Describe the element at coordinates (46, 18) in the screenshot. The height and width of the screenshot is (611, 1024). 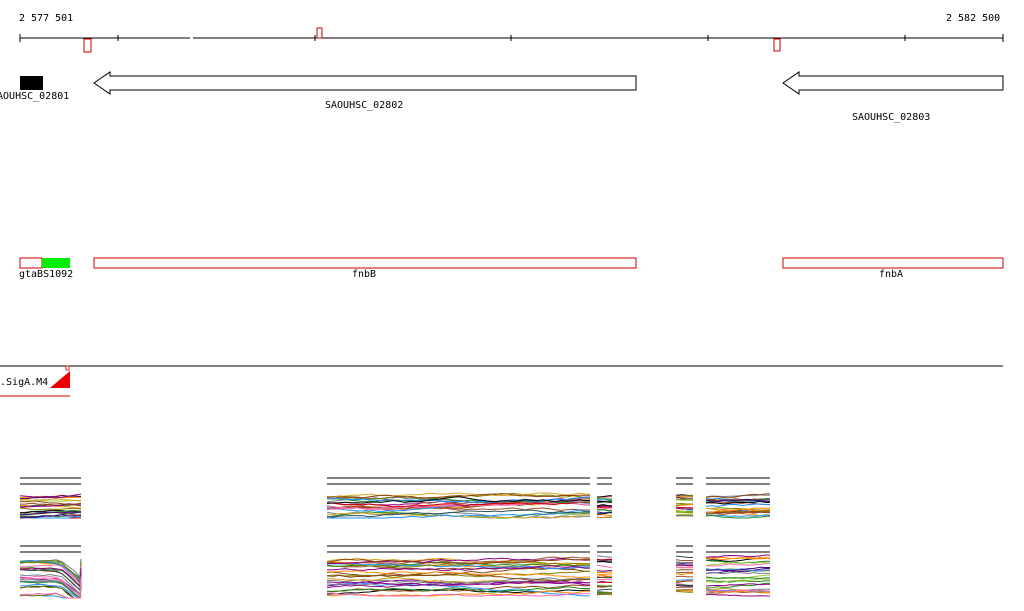
I see `ruler-start-label: 2 577 501` at that location.